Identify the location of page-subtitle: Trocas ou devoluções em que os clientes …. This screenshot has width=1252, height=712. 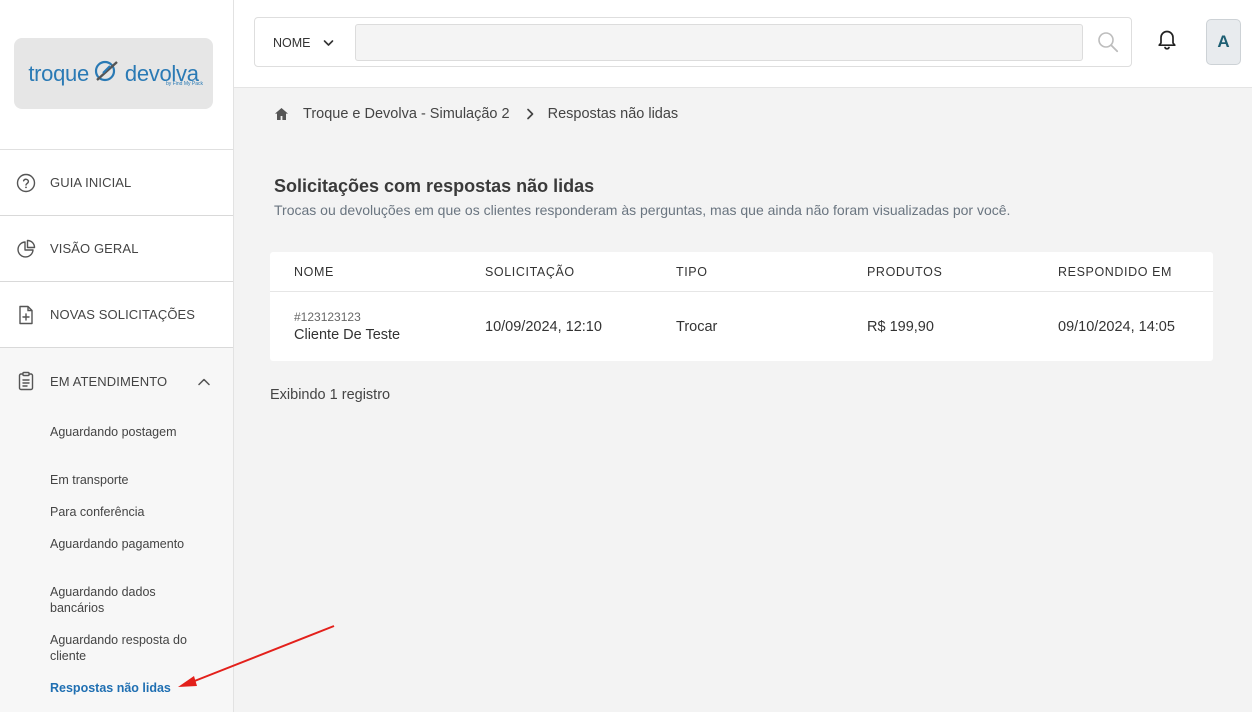
(642, 210).